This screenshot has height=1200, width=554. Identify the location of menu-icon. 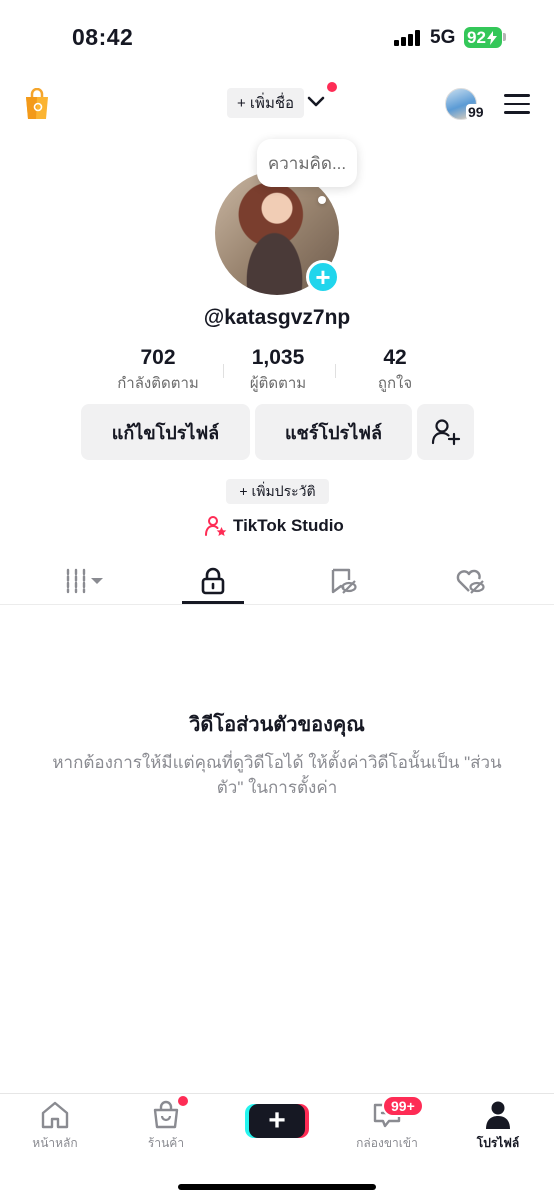
(517, 104).